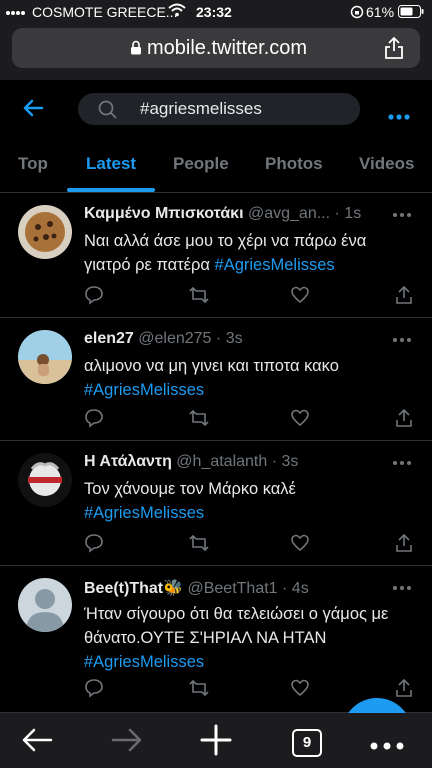 This screenshot has height=768, width=432. What do you see at coordinates (164, 213) in the screenshot?
I see `author-name: Καμμένο Μπισκοτάκι` at bounding box center [164, 213].